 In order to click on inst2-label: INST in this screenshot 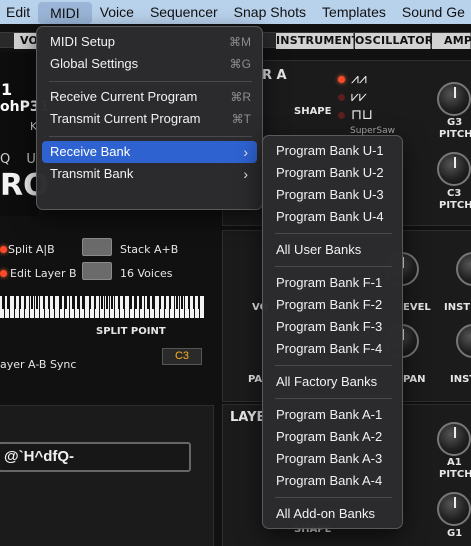, I will do `click(460, 379)`.